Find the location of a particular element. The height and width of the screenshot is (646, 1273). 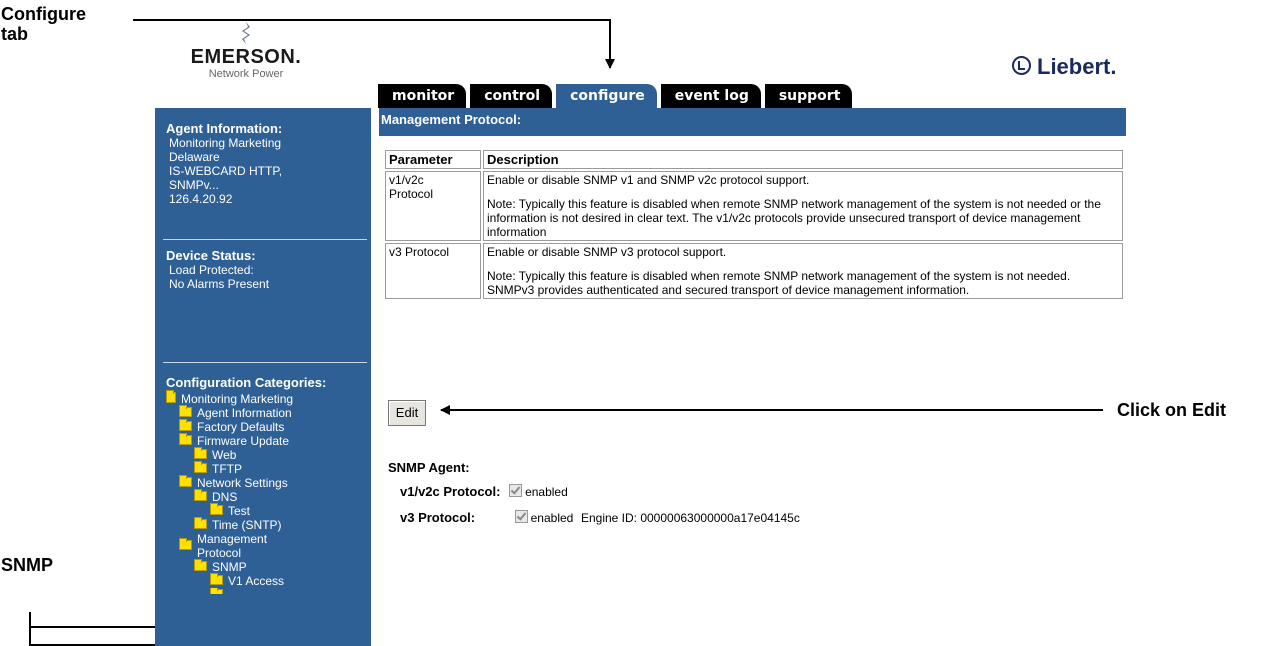

tree-item-label: Firmware Update is located at coordinates (243, 441).